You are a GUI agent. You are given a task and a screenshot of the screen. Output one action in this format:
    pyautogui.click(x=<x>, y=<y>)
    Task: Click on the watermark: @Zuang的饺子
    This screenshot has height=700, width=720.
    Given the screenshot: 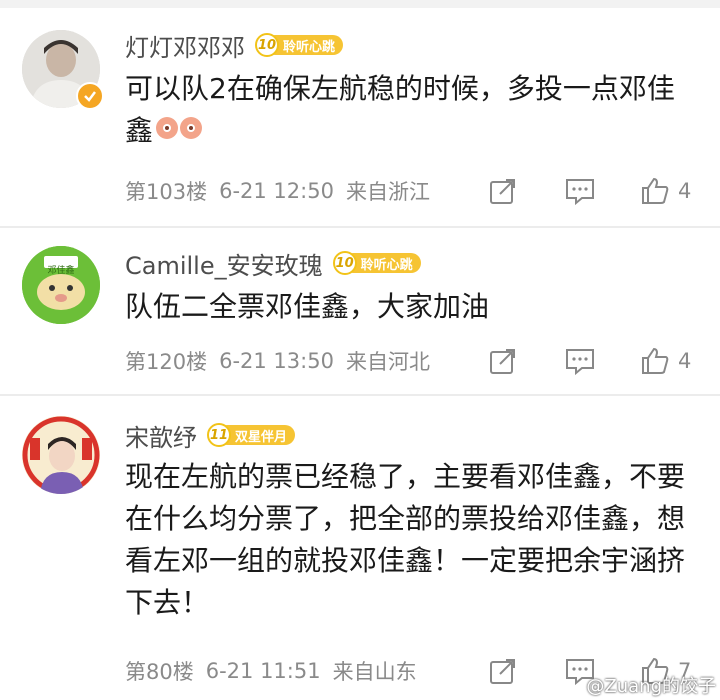 What is the action you would take?
    pyautogui.click(x=651, y=686)
    